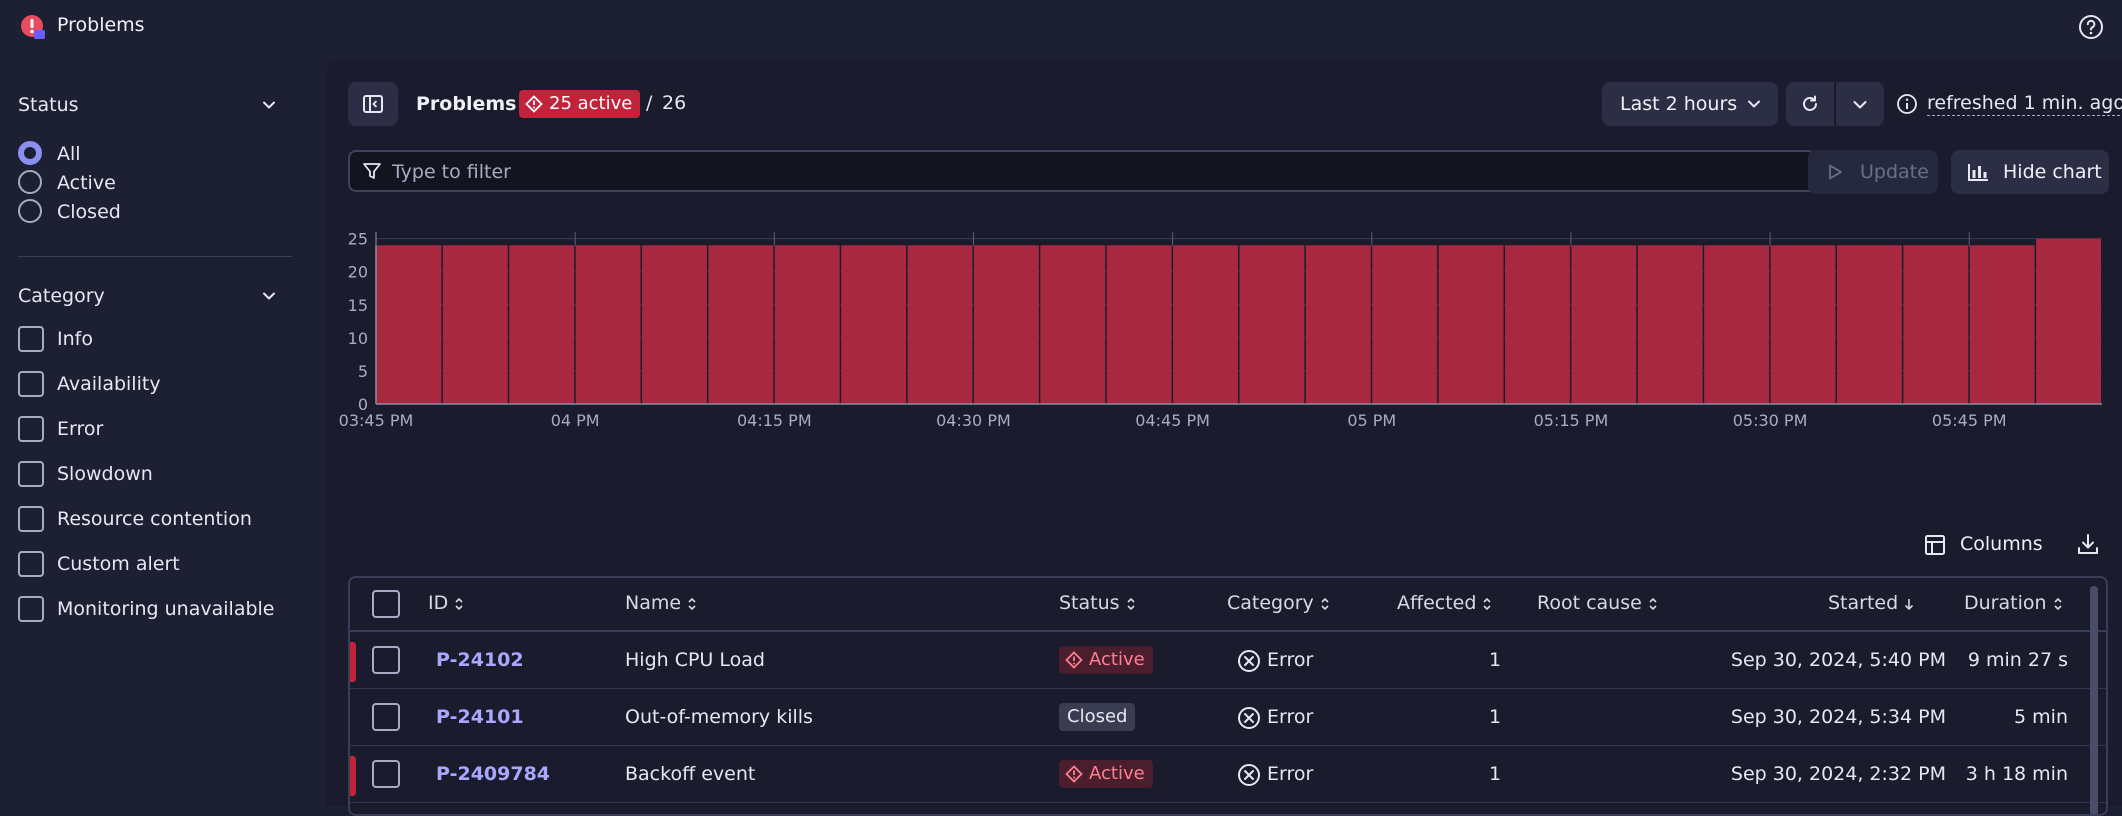  What do you see at coordinates (75, 339) in the screenshot?
I see `category-option-label: Info` at bounding box center [75, 339].